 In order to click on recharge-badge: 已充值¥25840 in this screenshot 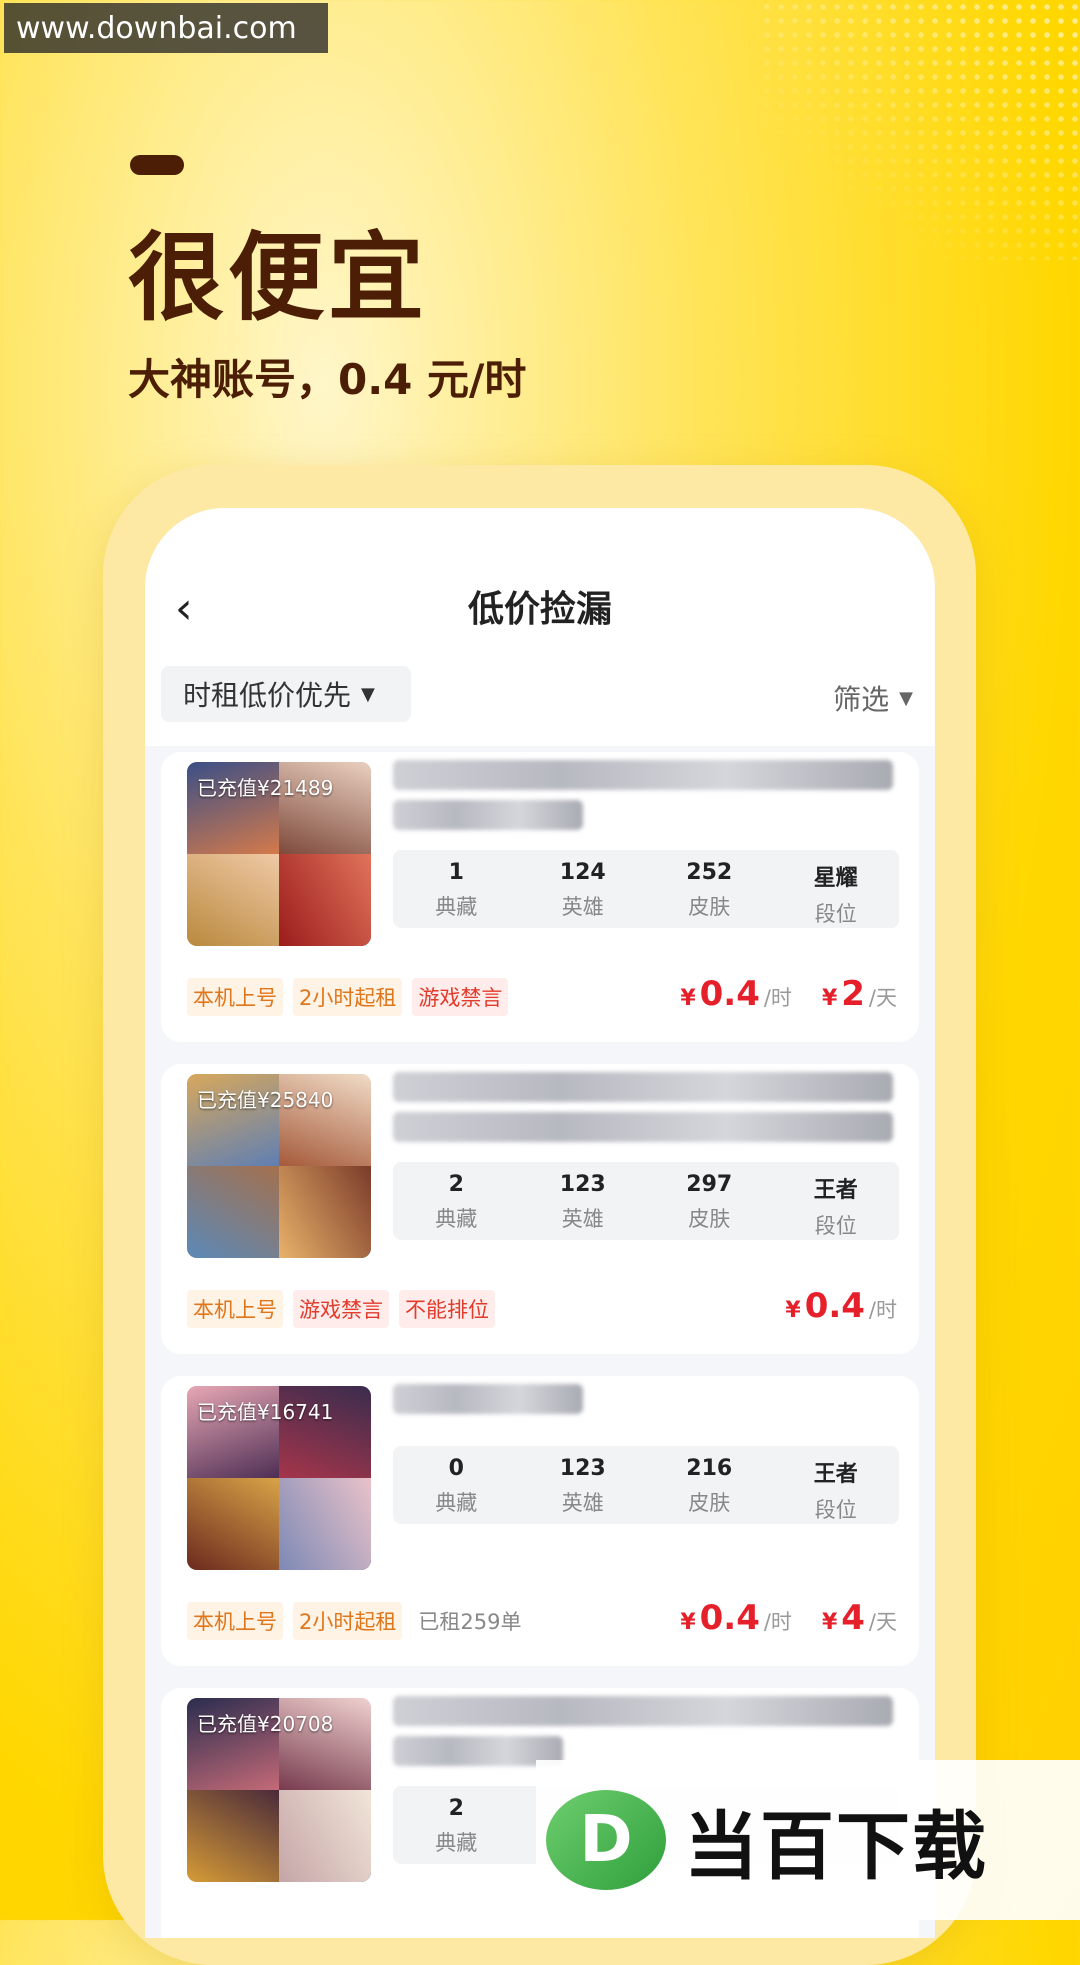, I will do `click(265, 1100)`.